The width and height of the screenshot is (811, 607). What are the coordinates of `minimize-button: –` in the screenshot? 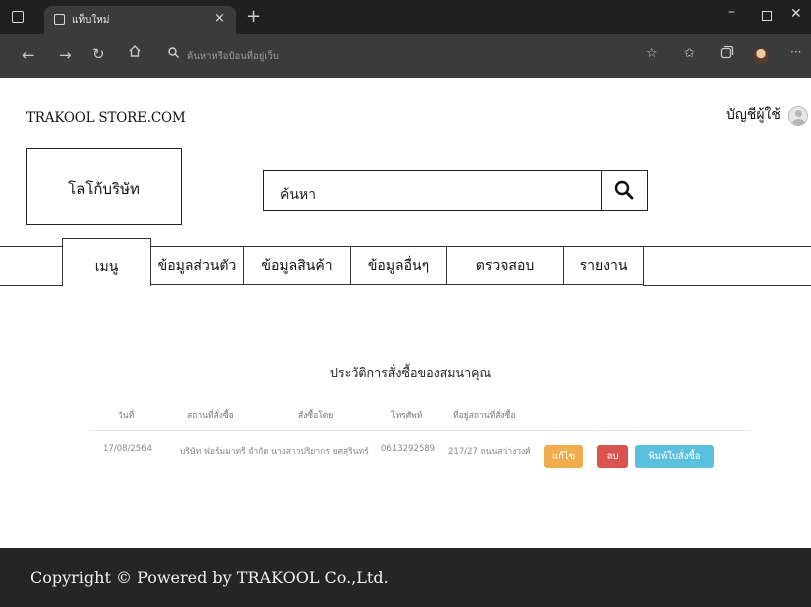 It's located at (731, 12).